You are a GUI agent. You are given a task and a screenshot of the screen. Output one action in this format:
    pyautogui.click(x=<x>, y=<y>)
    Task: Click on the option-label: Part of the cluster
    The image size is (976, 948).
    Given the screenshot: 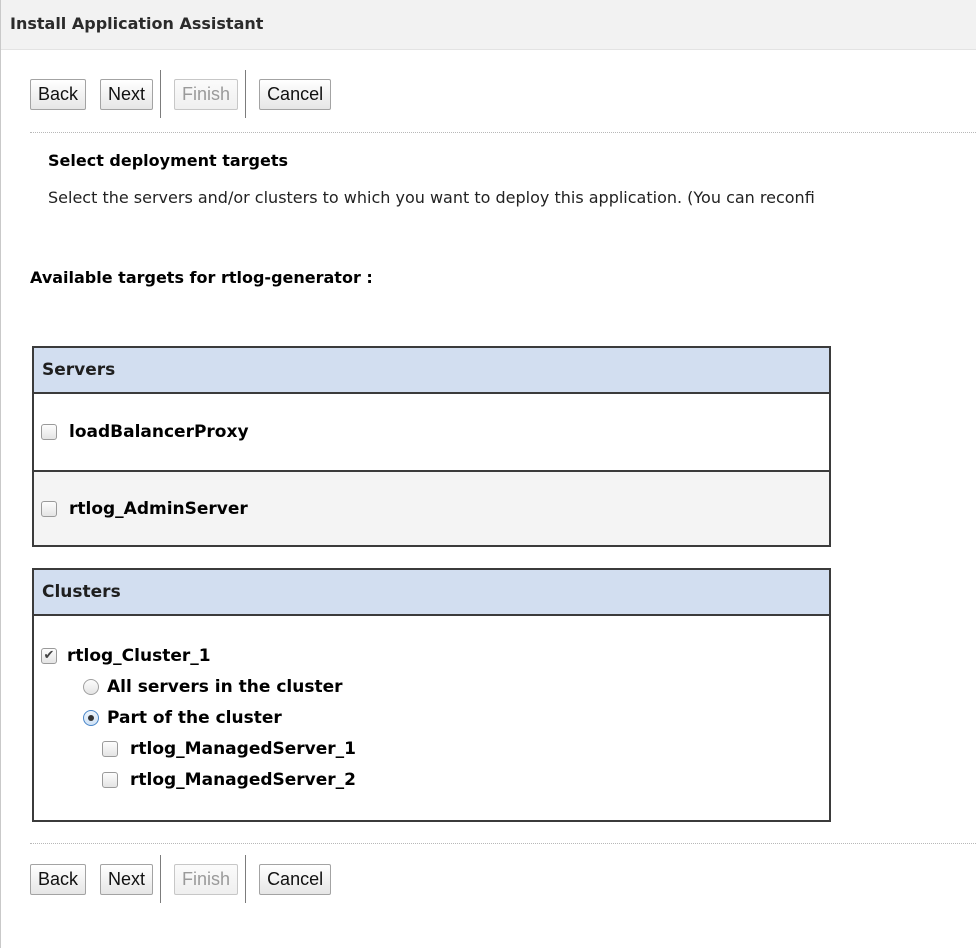 What is the action you would take?
    pyautogui.click(x=194, y=717)
    